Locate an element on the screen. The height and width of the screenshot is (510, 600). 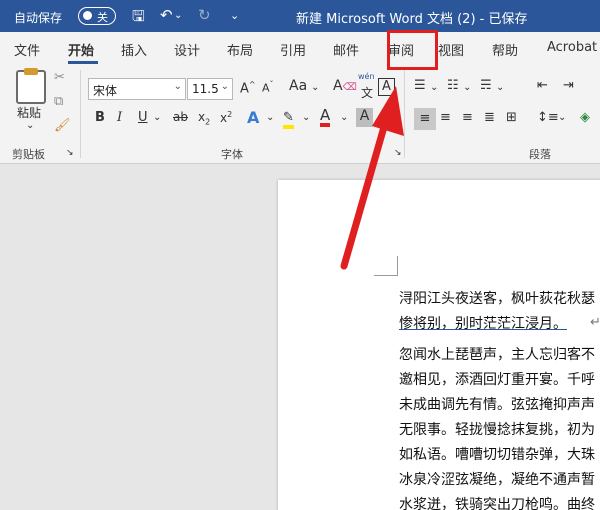
annotation-arrow is located at coordinates (372, 178).